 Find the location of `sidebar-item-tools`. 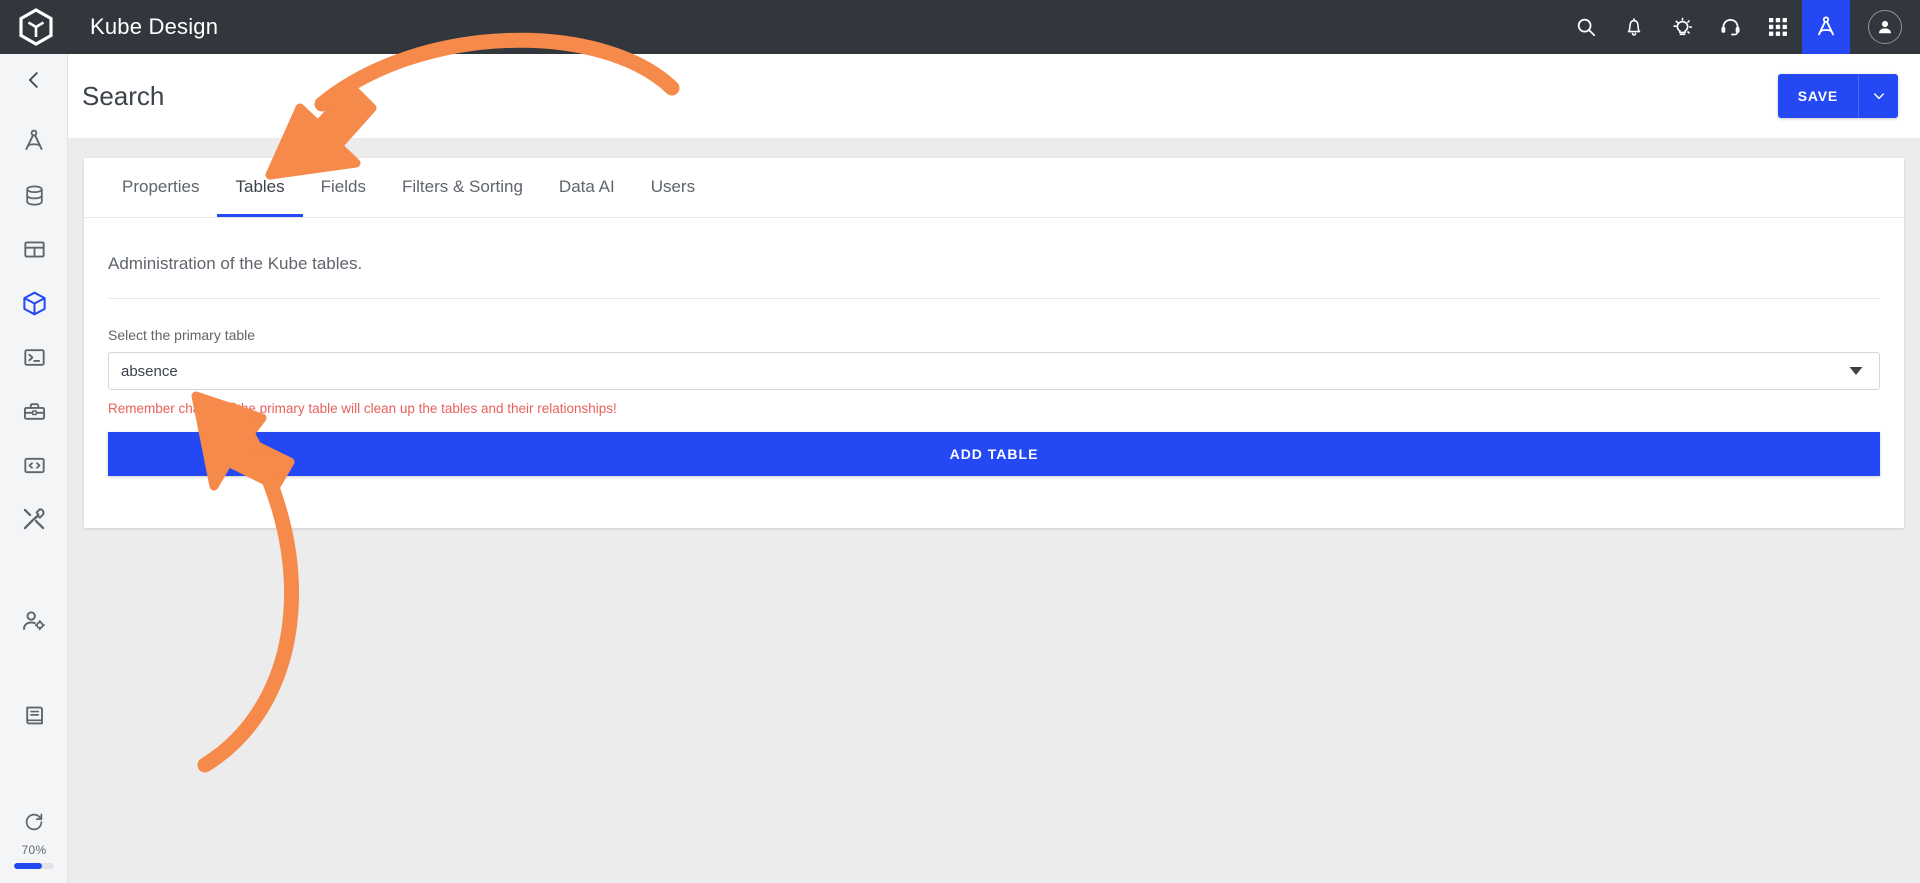

sidebar-item-tools is located at coordinates (34, 519).